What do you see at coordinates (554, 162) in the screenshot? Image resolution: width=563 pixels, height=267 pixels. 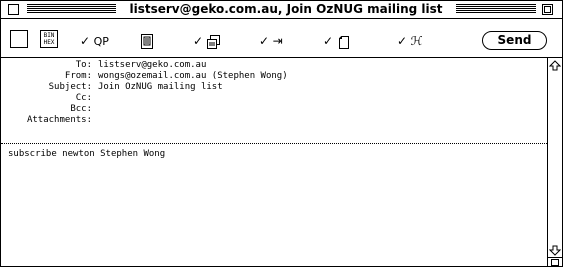 I see `vertical-scrollbar` at bounding box center [554, 162].